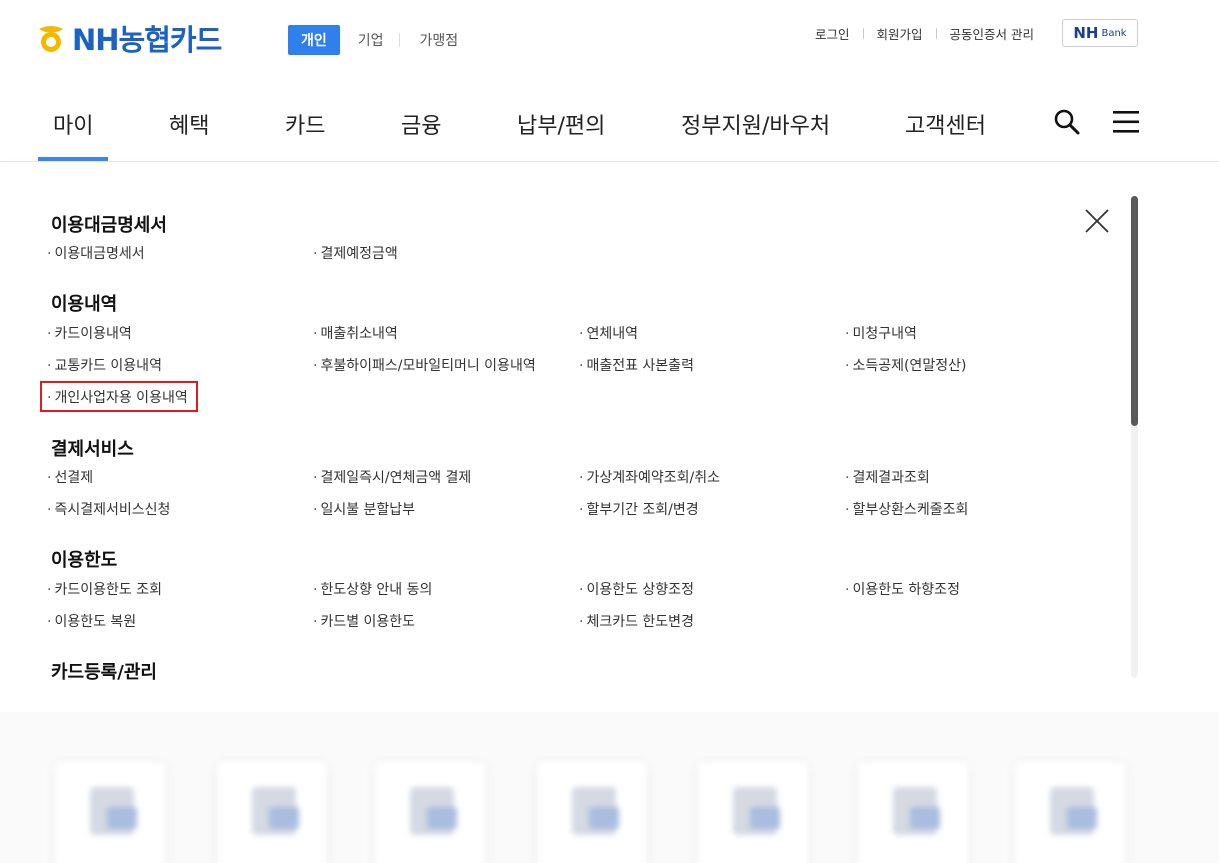 This screenshot has height=863, width=1219. What do you see at coordinates (364, 621) in the screenshot?
I see `menu-link: 카드별 이용한도` at bounding box center [364, 621].